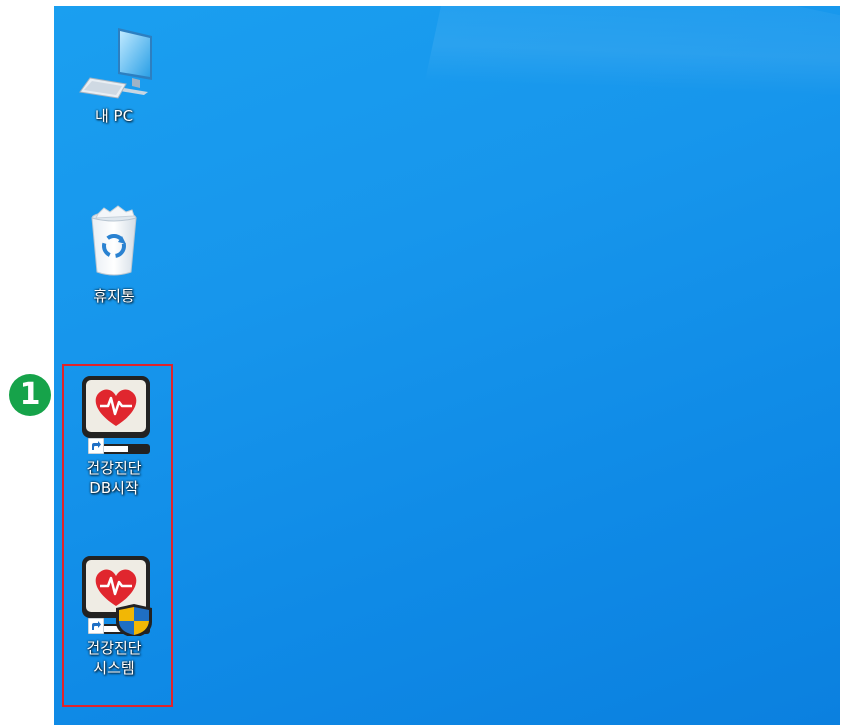 The image size is (842, 727). I want to click on heart-monitor-admin-icon, so click(114, 596).